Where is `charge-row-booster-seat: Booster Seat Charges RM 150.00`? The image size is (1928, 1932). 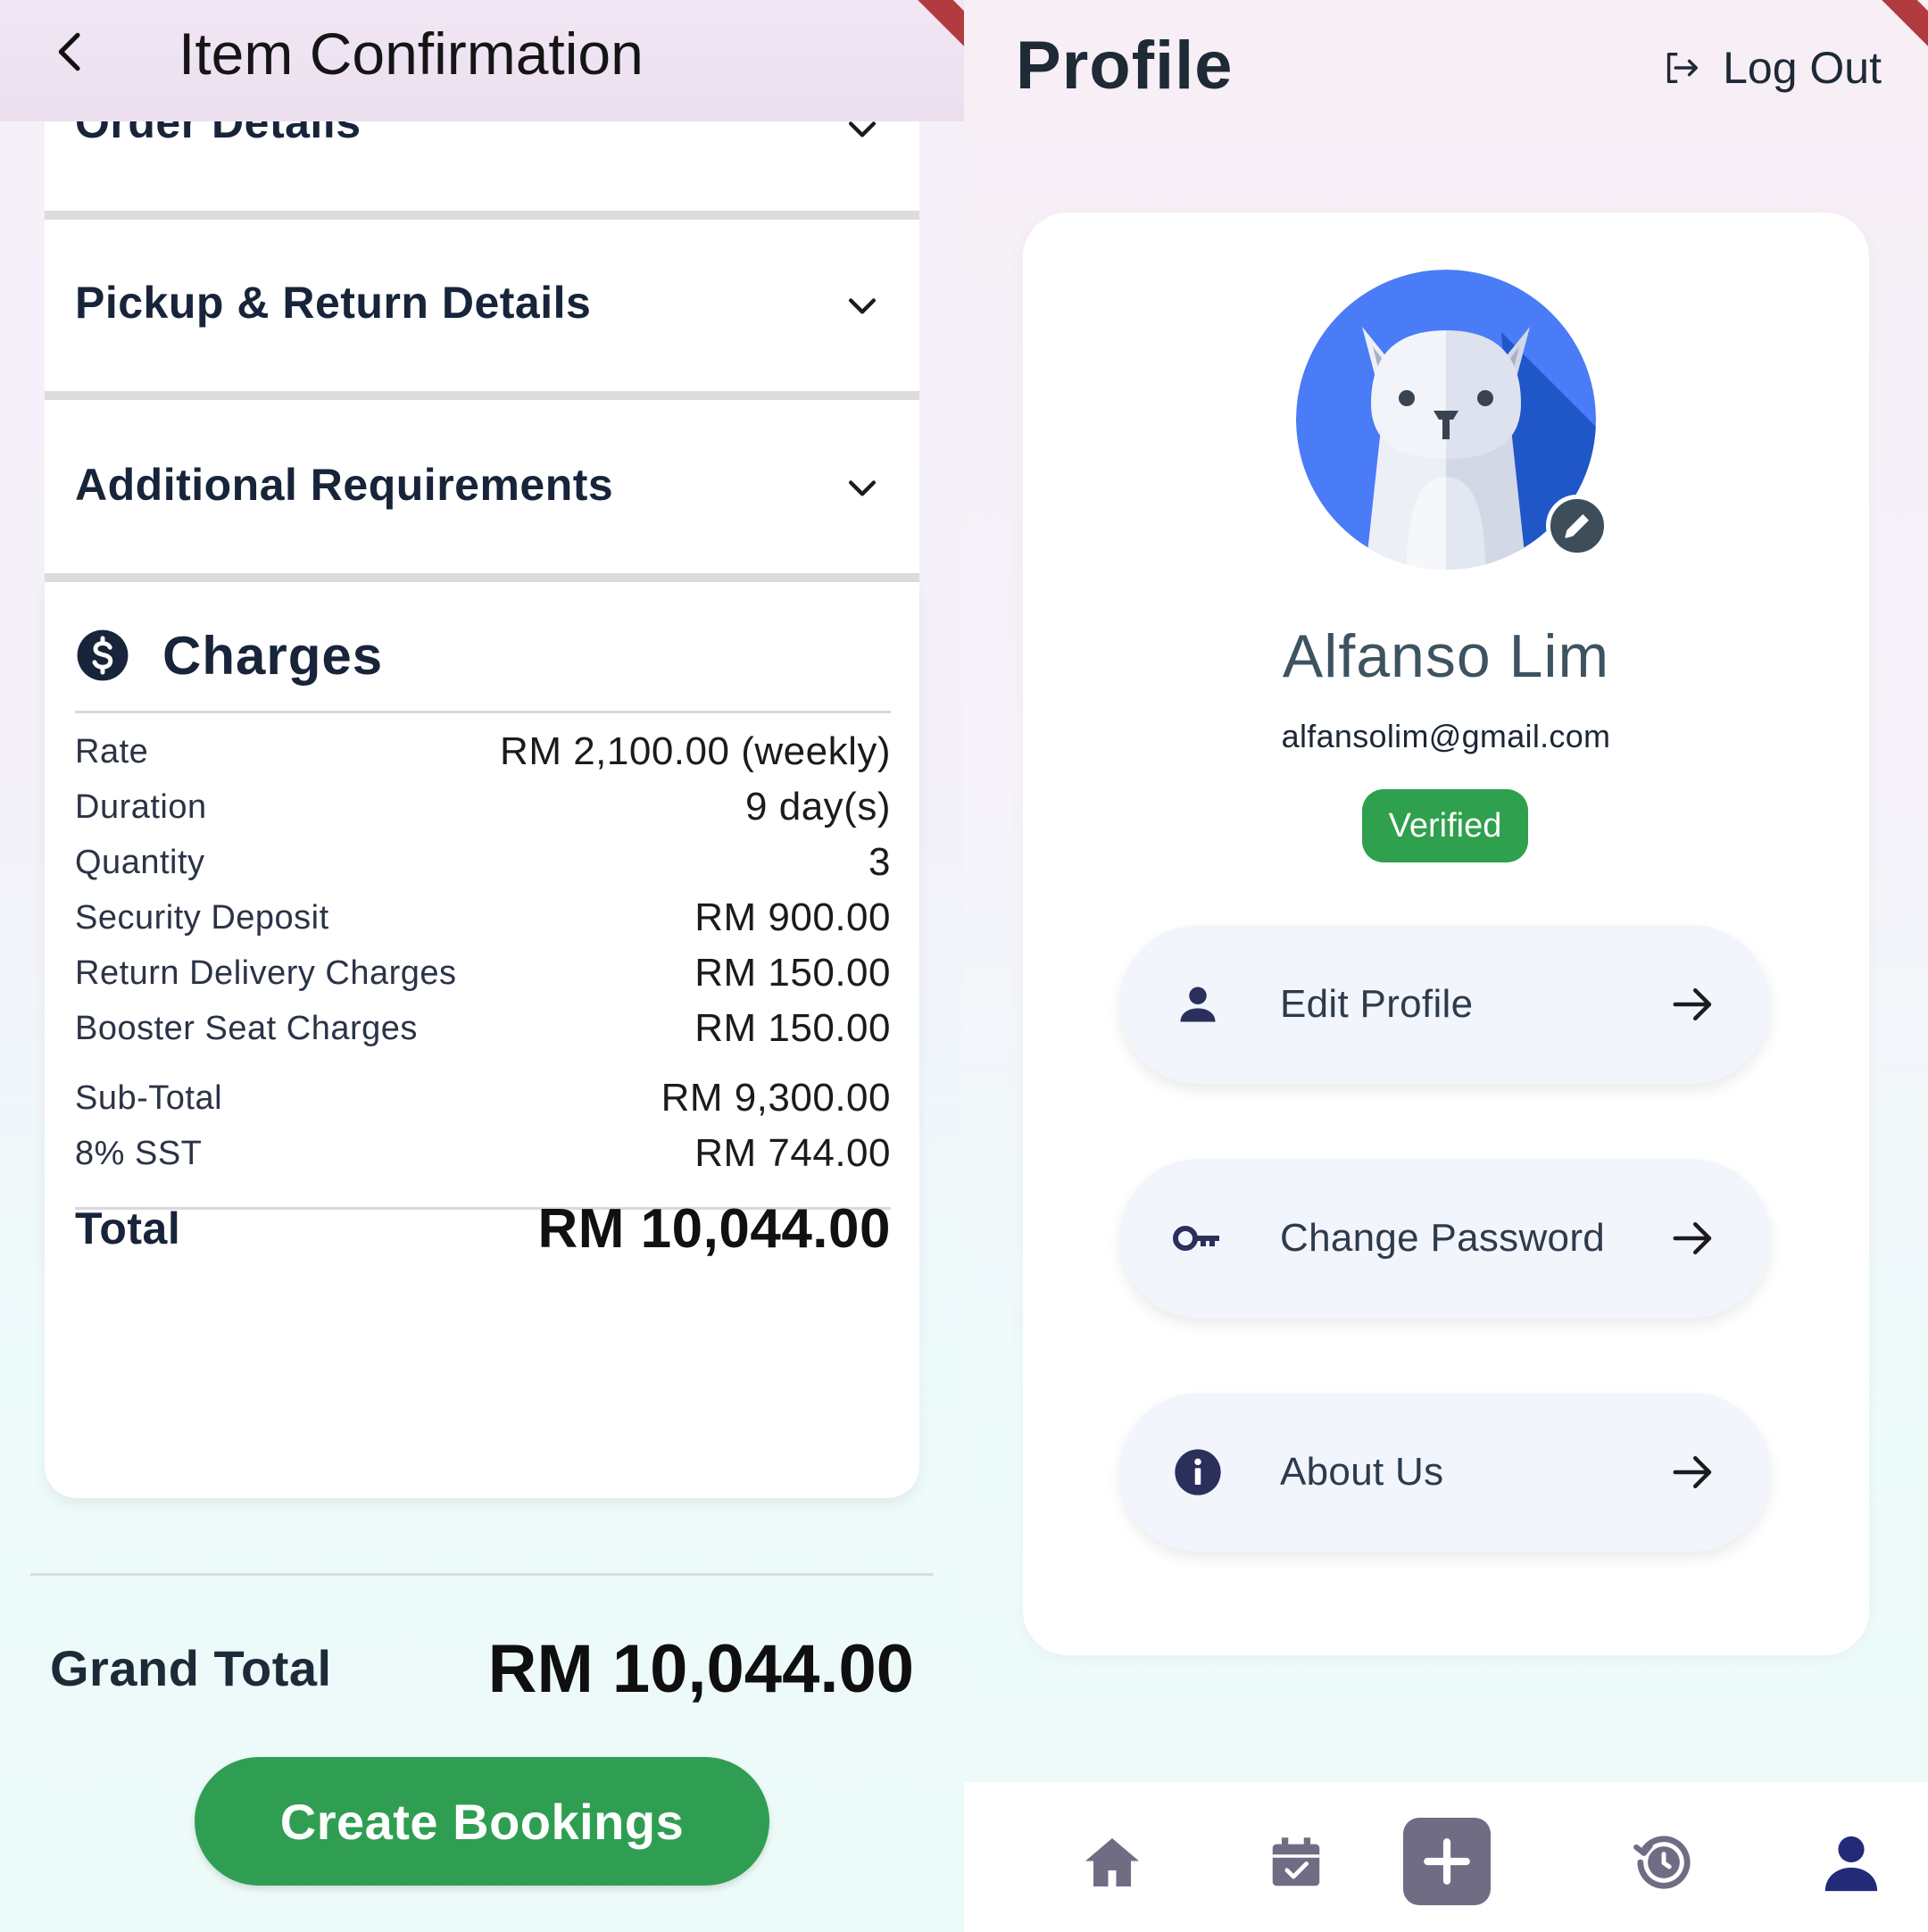 charge-row-booster-seat: Booster Seat Charges RM 150.00 is located at coordinates (483, 1028).